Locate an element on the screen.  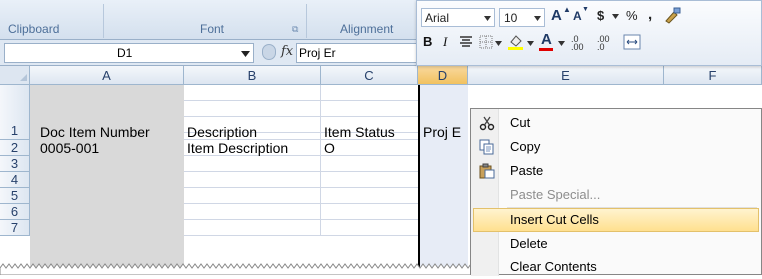
font-color-button: A is located at coordinates (546, 39).